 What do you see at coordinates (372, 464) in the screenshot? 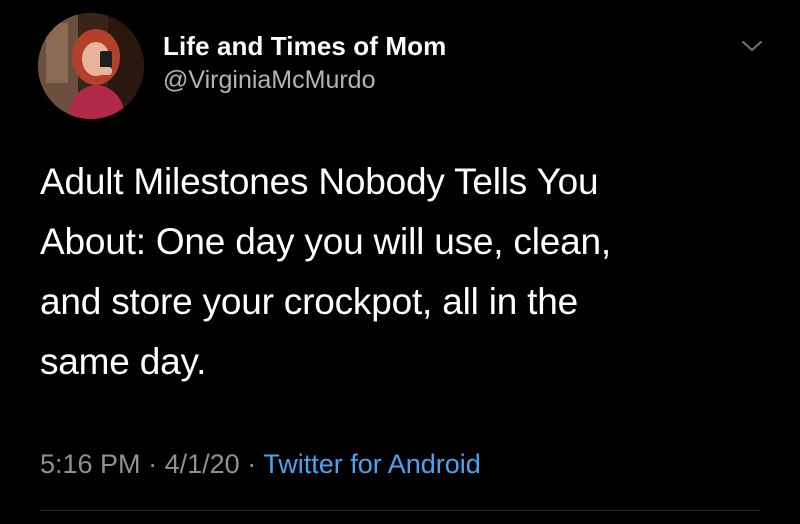
I see `tweet-source-link: Twitter for Android` at bounding box center [372, 464].